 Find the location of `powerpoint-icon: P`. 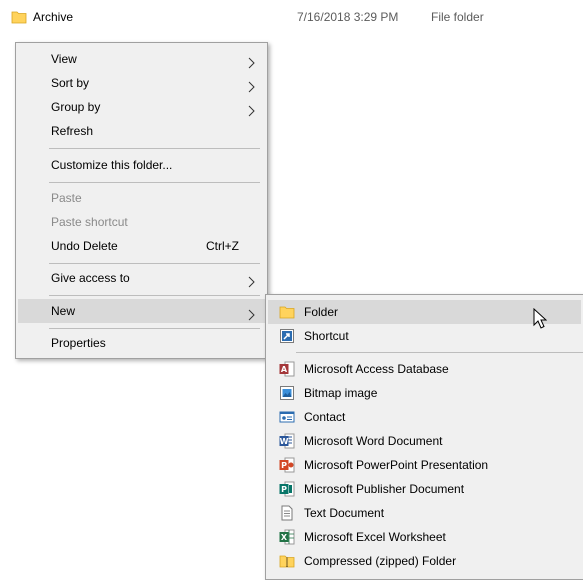

powerpoint-icon: P is located at coordinates (287, 465).